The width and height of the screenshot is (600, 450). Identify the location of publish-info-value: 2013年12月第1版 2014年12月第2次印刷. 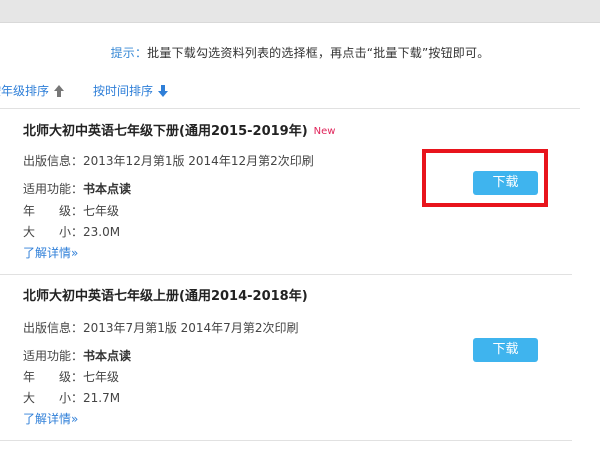
(198, 161).